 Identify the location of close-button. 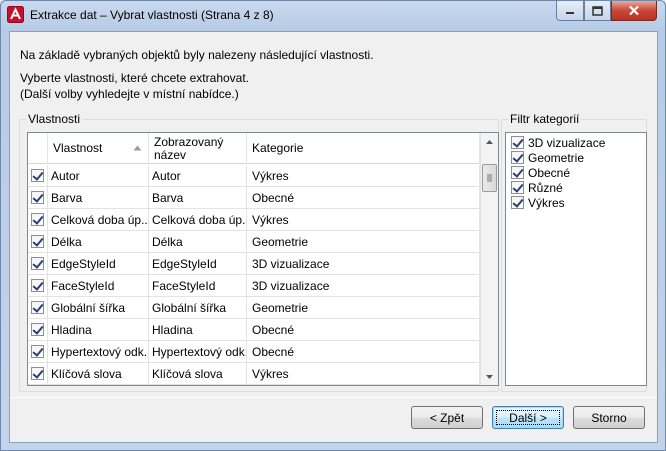
(634, 11).